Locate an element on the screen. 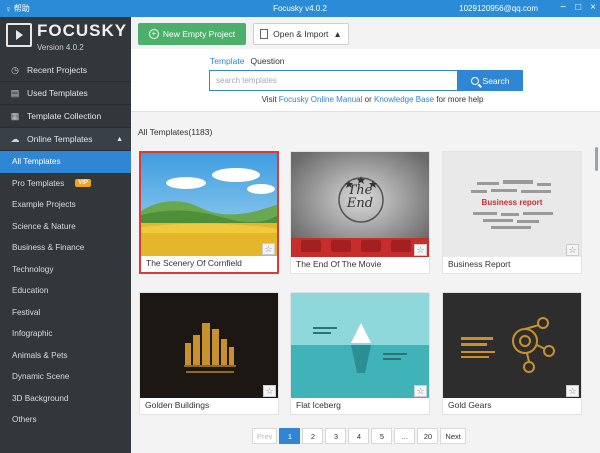 This screenshot has width=600, height=453. close-button: × is located at coordinates (593, 8).